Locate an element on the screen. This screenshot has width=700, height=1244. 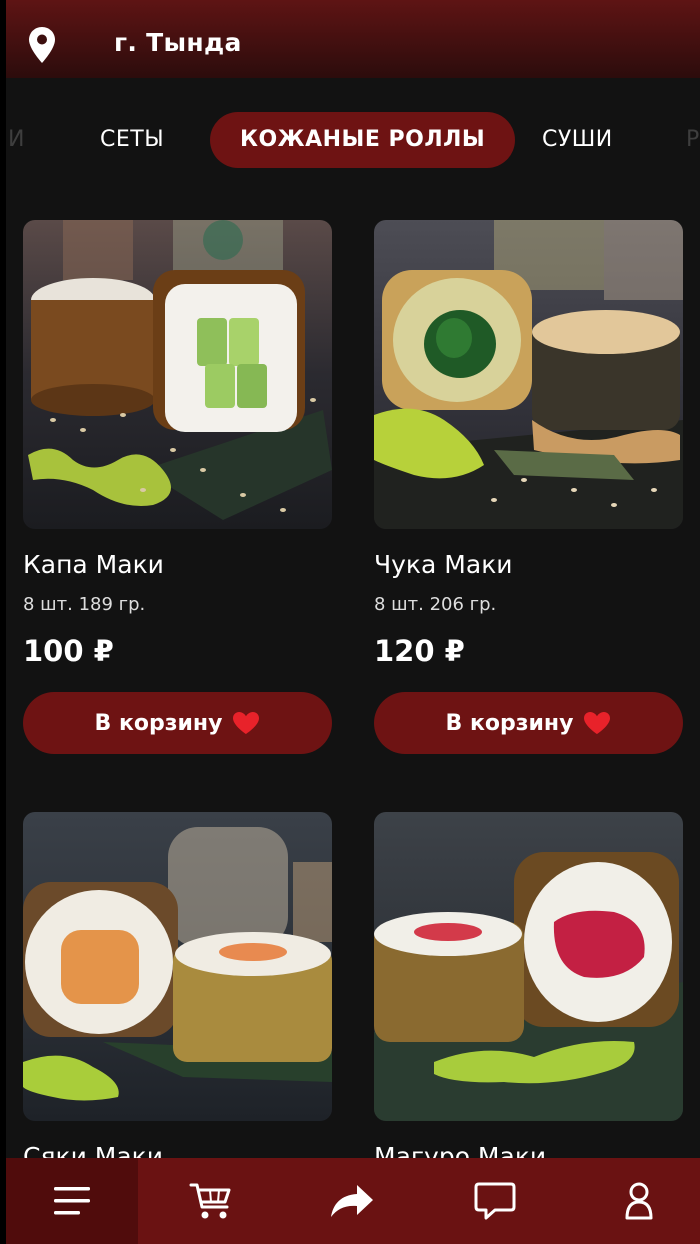
tab-sushi: СУШИ is located at coordinates (577, 140).